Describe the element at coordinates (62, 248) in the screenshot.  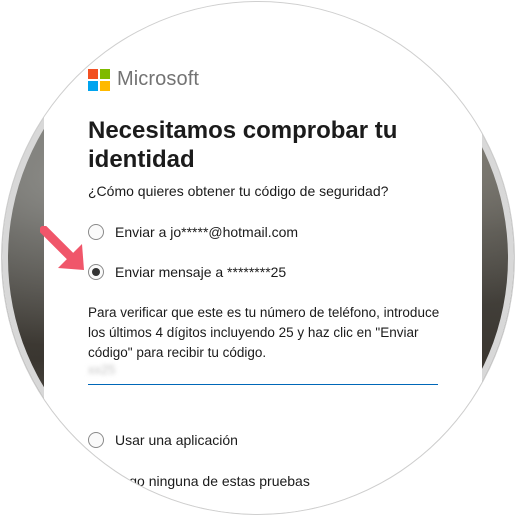
I see `pointer-arrow-icon` at that location.